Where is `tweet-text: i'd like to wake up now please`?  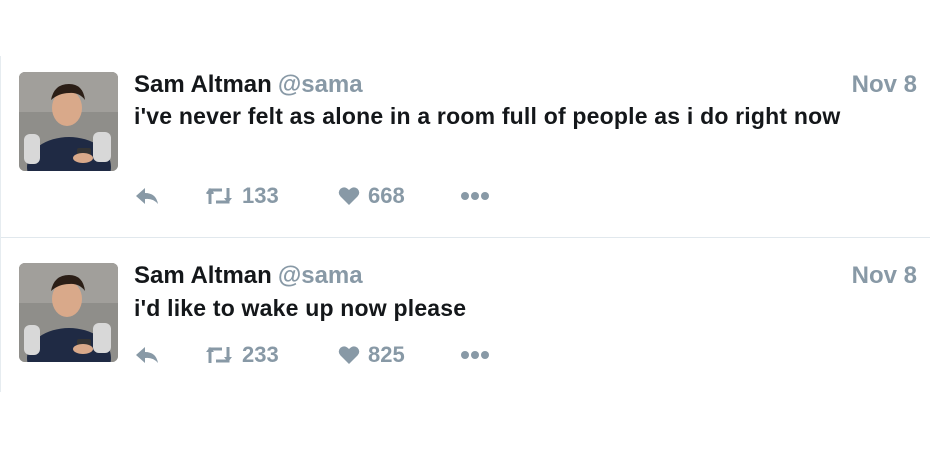
tweet-text: i'd like to wake up now please is located at coordinates (300, 308).